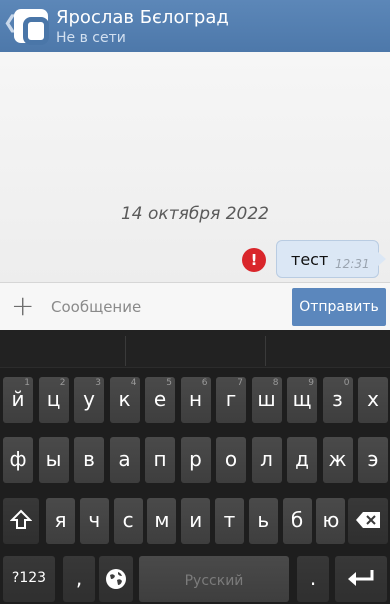  I want to click on key-й: й1, so click(18, 400).